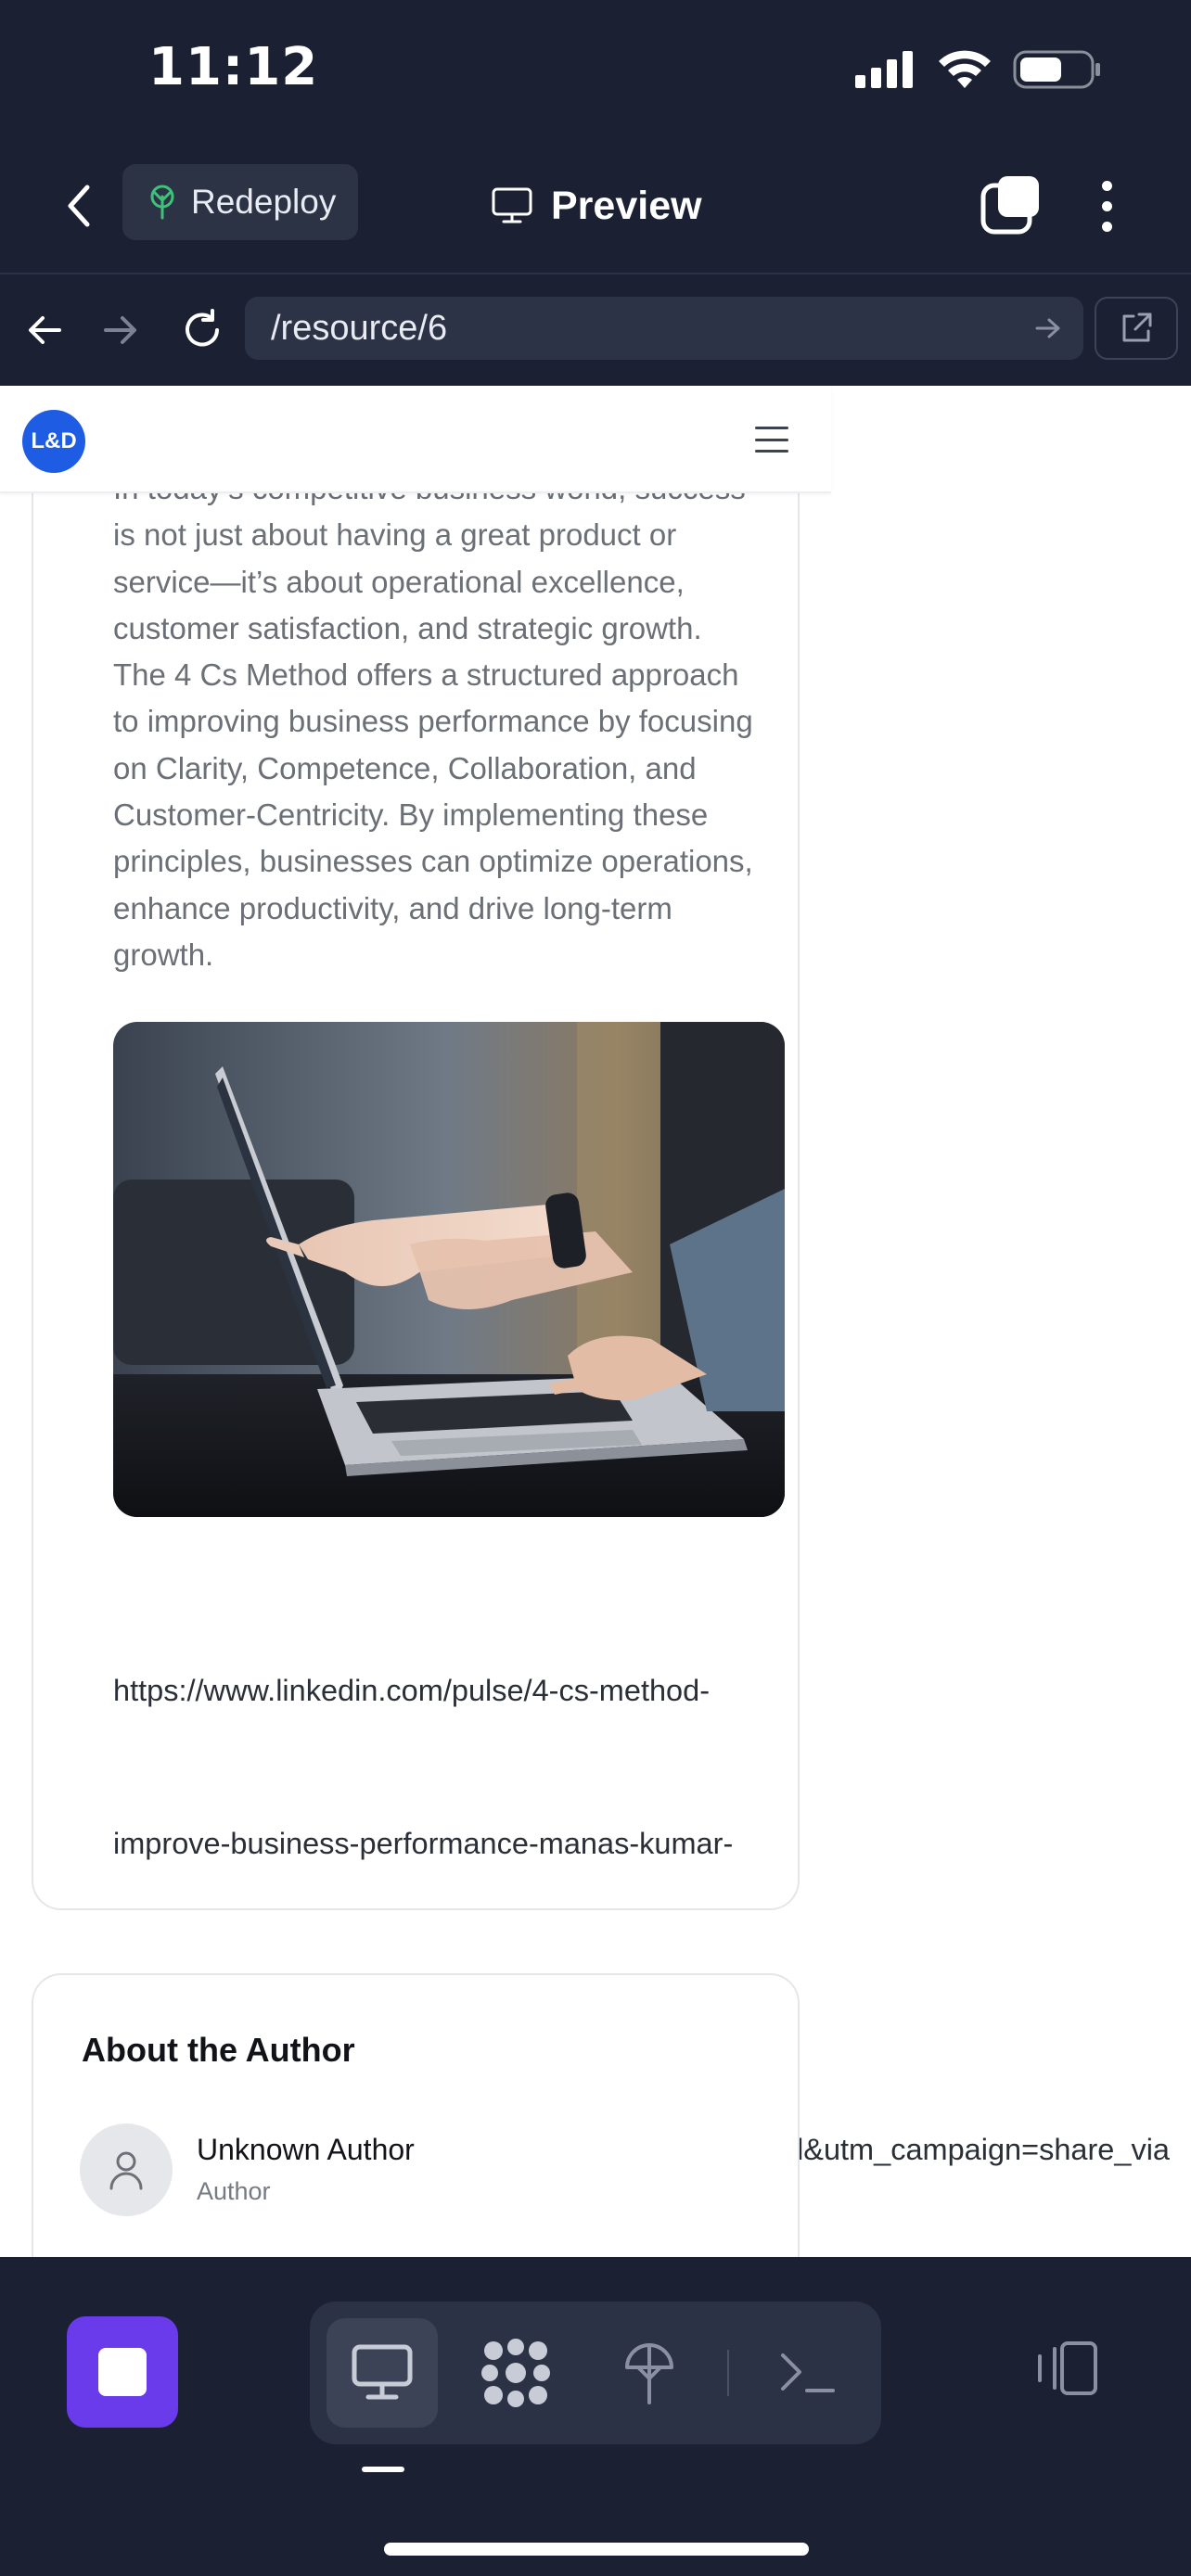 This screenshot has height=2576, width=1191. I want to click on deploy-icon, so click(649, 2373).